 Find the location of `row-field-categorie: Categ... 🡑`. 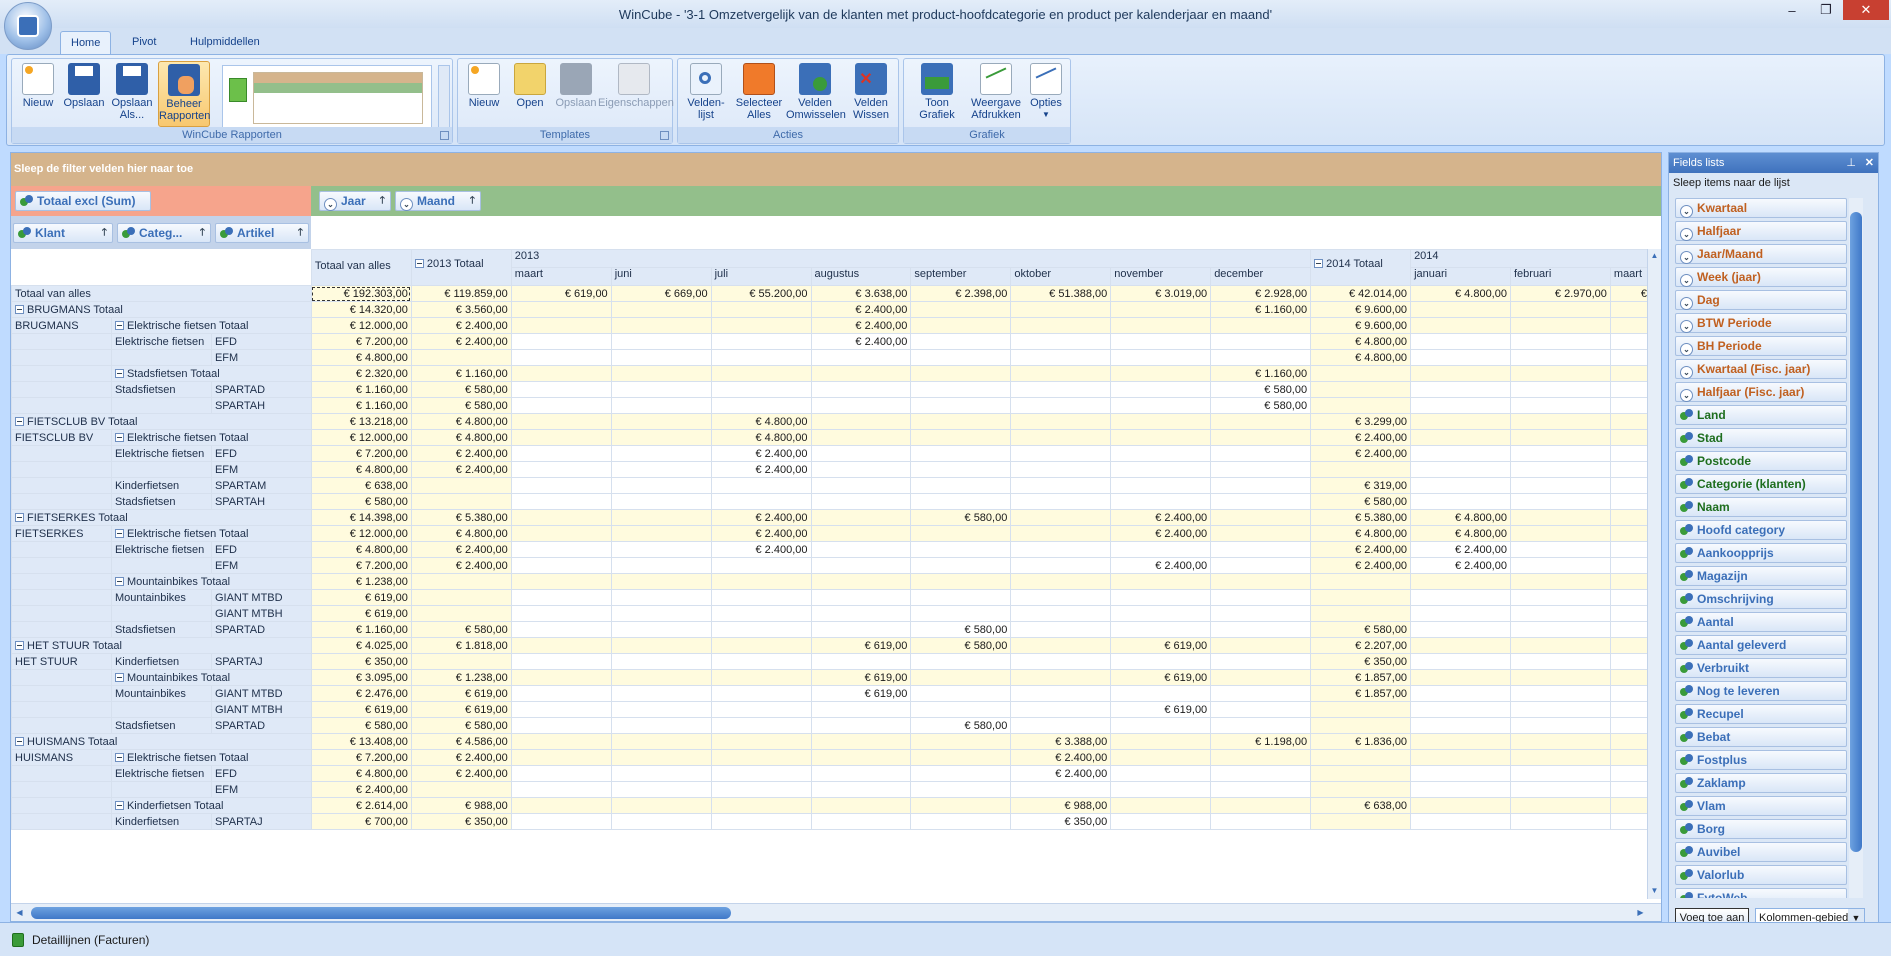

row-field-categorie: Categ... 🡑 is located at coordinates (164, 233).